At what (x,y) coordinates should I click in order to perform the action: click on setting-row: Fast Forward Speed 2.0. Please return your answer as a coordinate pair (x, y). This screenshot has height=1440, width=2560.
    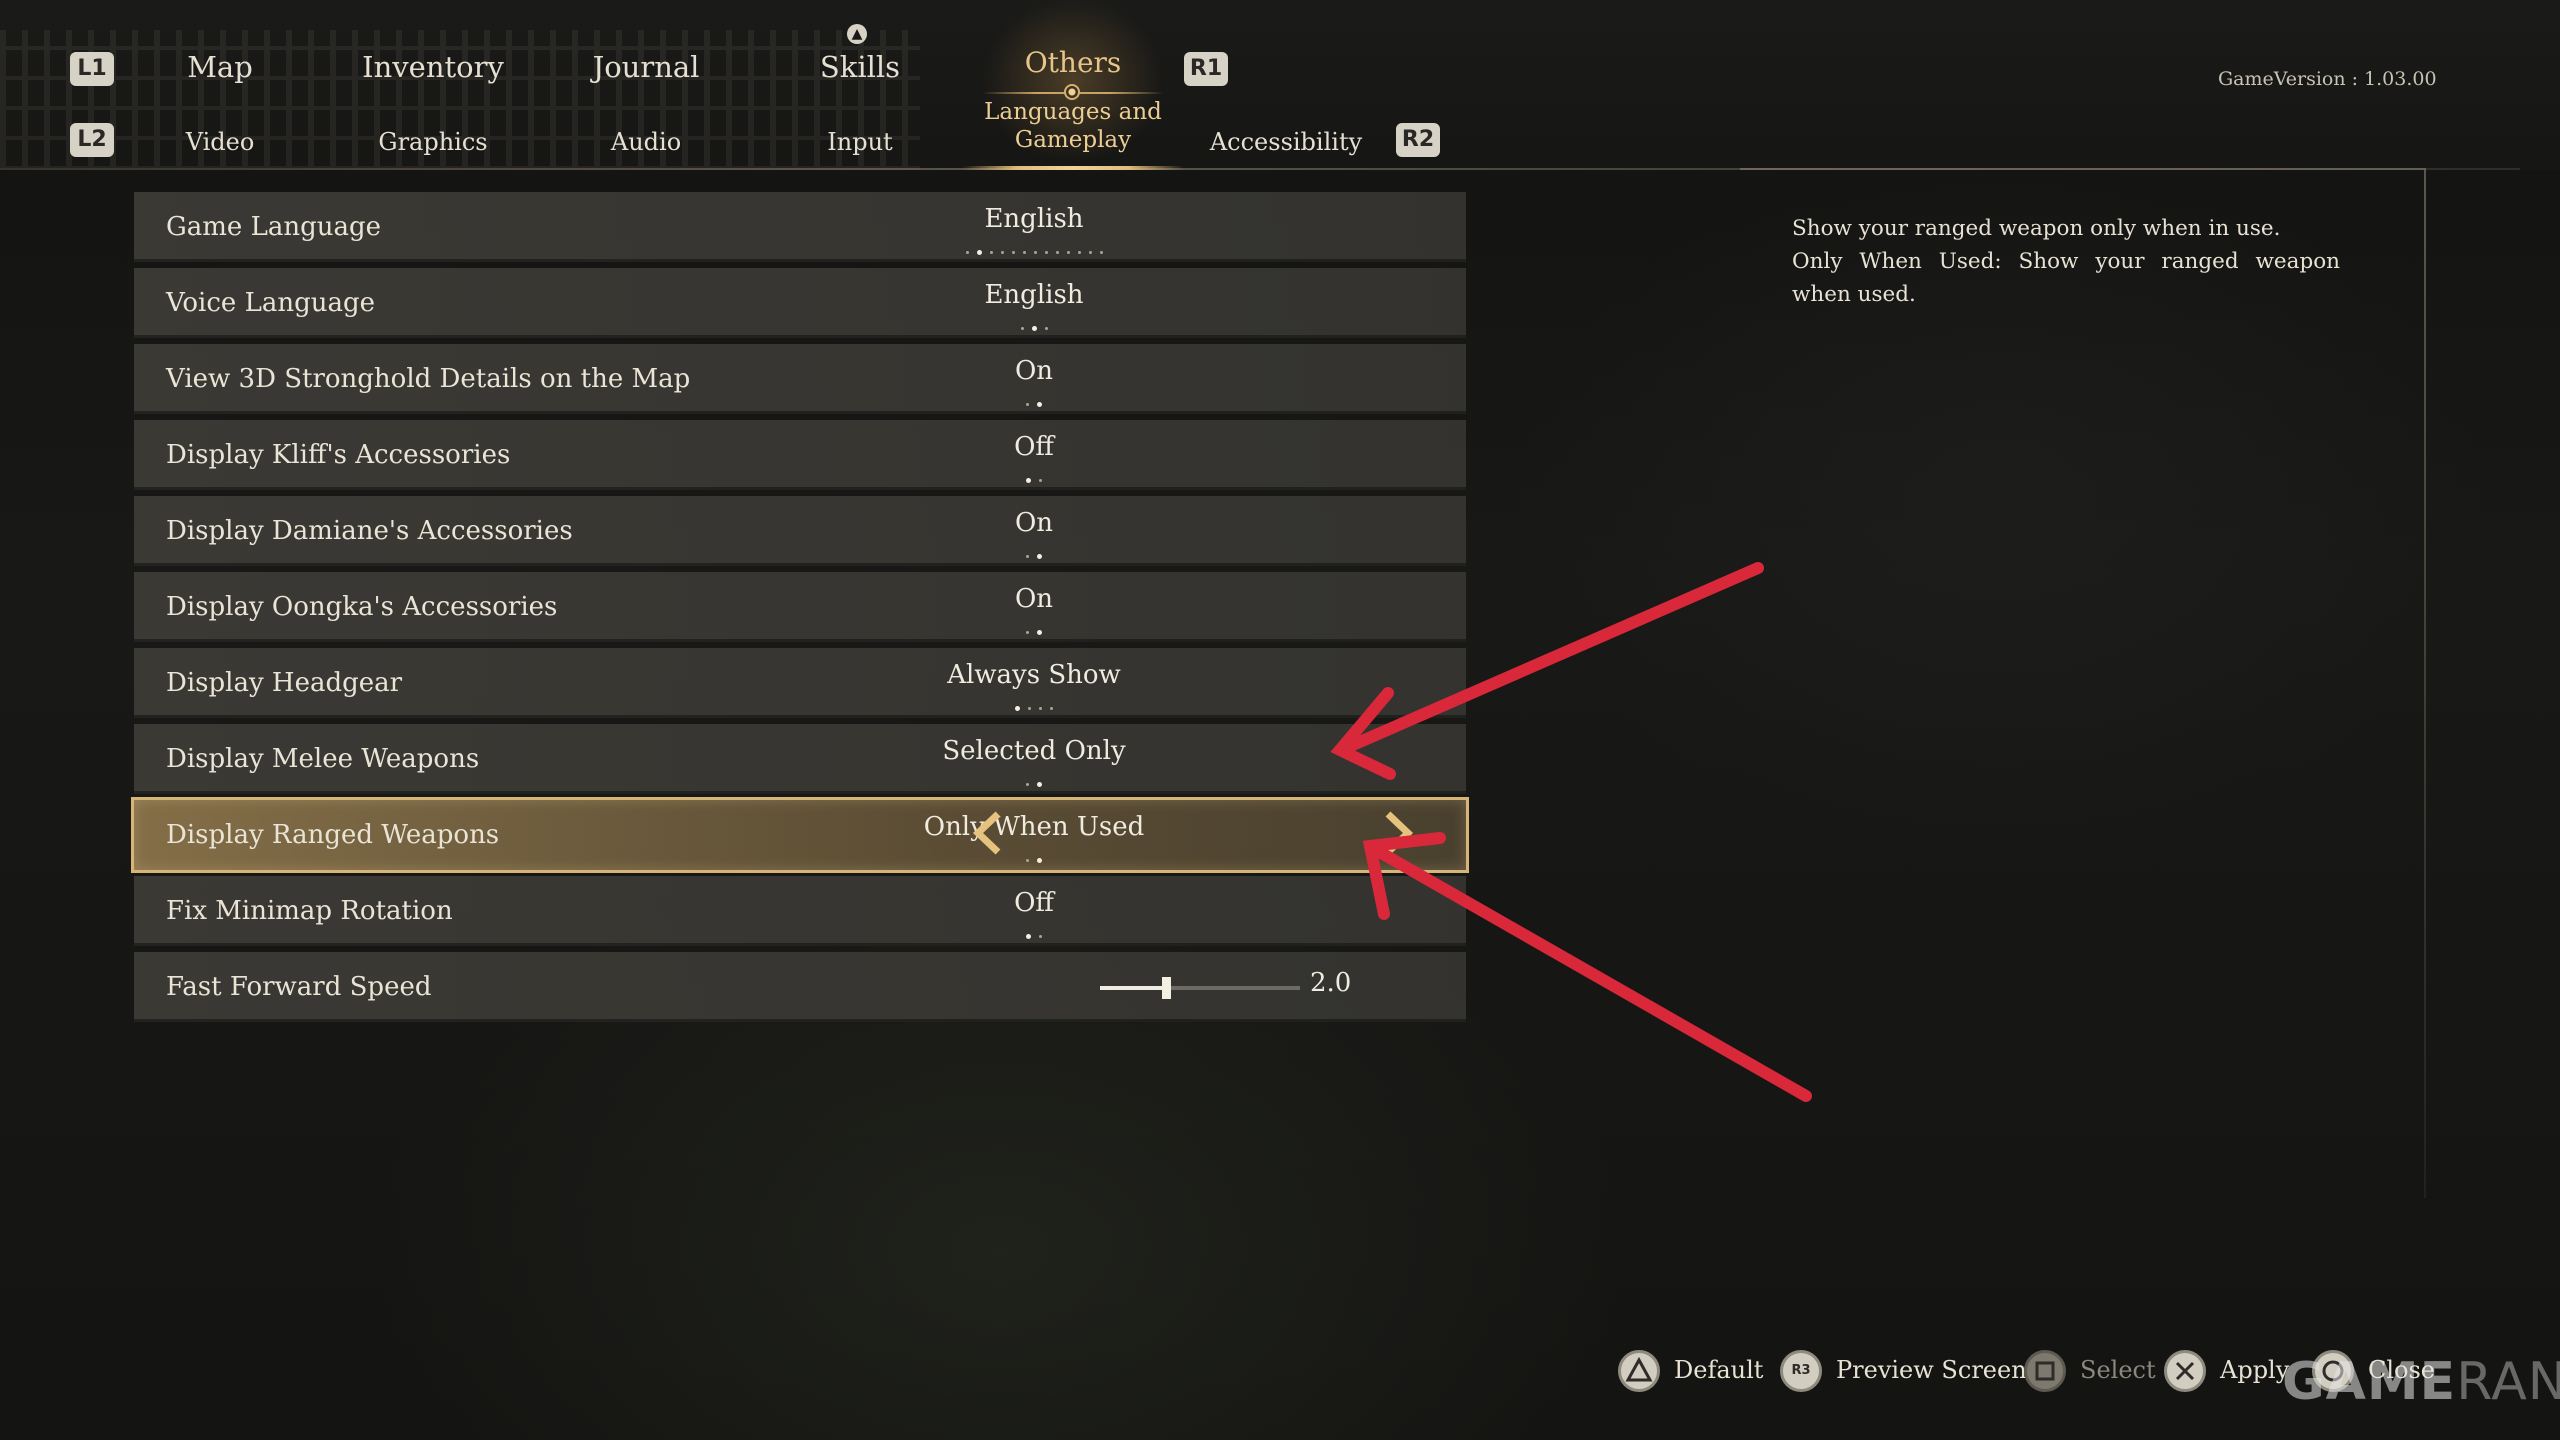
    Looking at the image, I should click on (800, 987).